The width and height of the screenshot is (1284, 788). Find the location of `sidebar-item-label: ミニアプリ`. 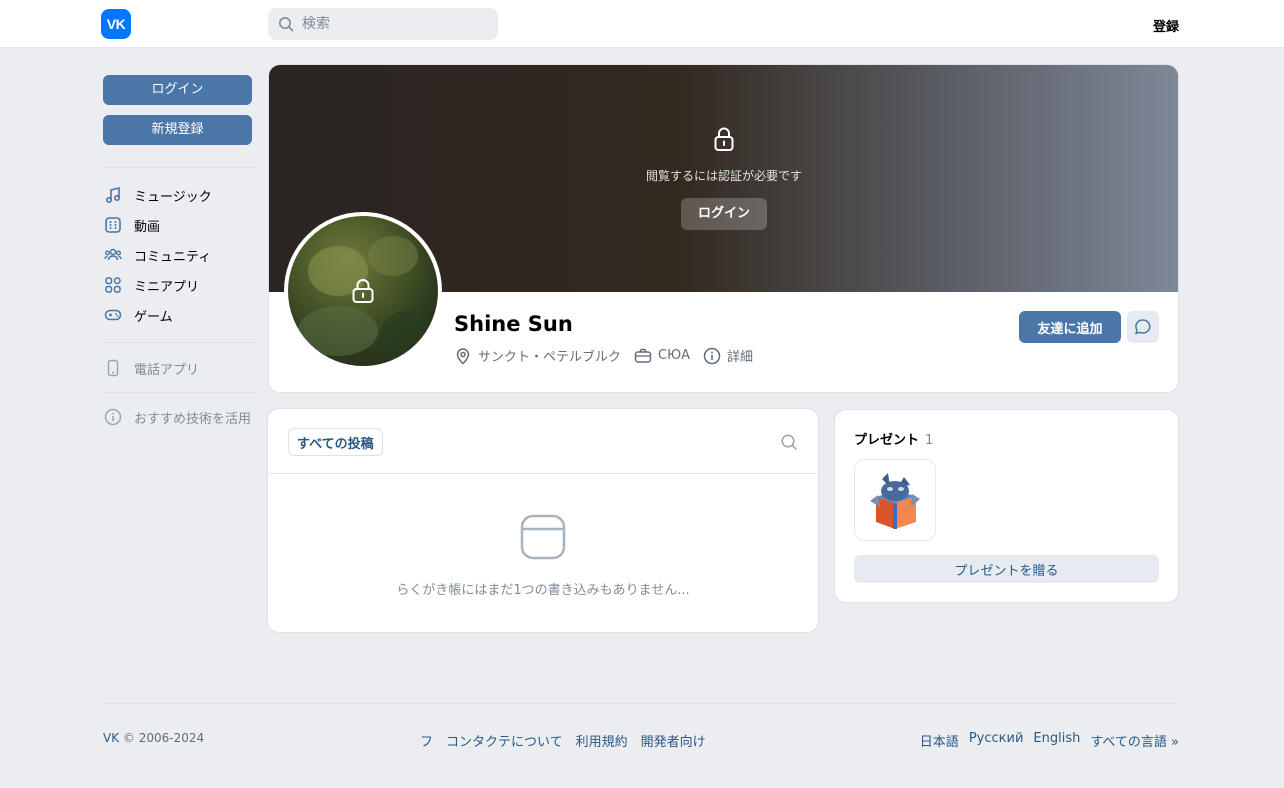

sidebar-item-label: ミニアプリ is located at coordinates (167, 287).